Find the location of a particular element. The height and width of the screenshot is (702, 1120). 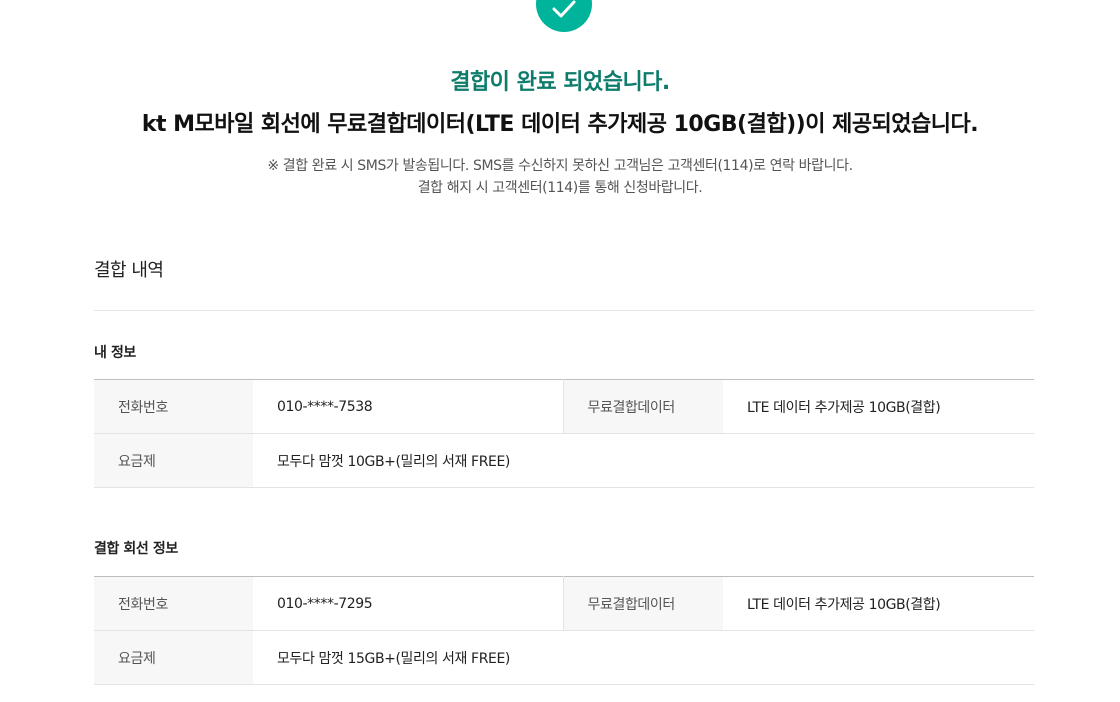

section-divider is located at coordinates (564, 310).